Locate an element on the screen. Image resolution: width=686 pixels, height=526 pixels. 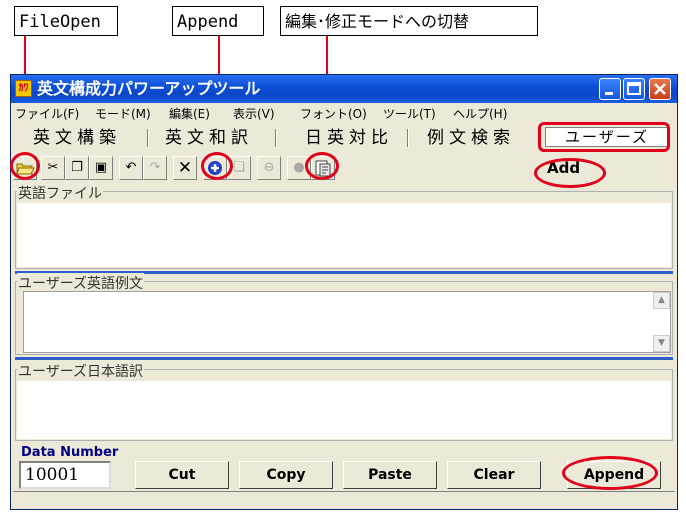
copy-icon: ❐ is located at coordinates (77, 167).